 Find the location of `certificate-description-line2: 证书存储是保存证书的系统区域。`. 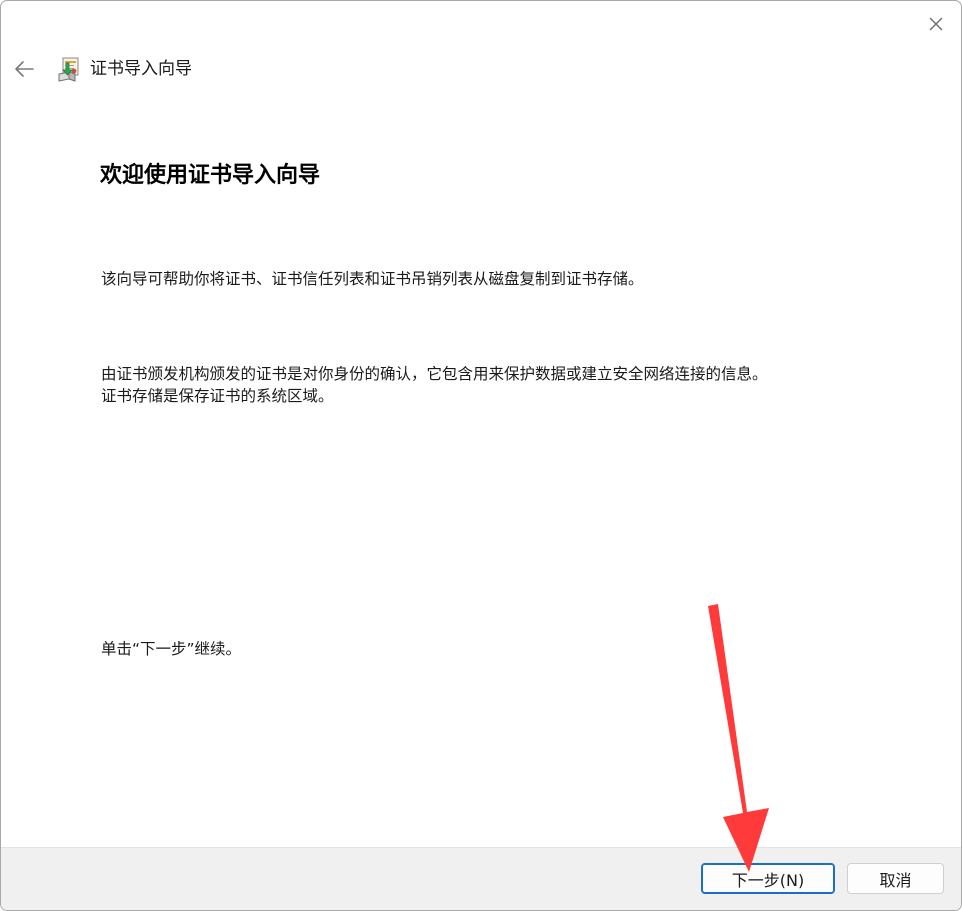

certificate-description-line2: 证书存储是保存证书的系统区域。 is located at coordinates (217, 396).